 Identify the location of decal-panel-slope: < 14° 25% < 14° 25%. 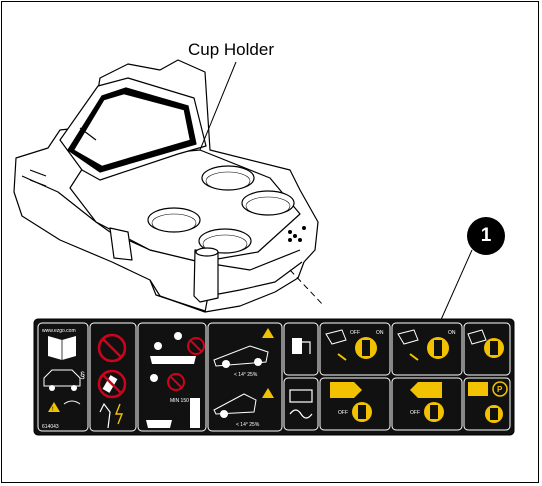
(245, 377).